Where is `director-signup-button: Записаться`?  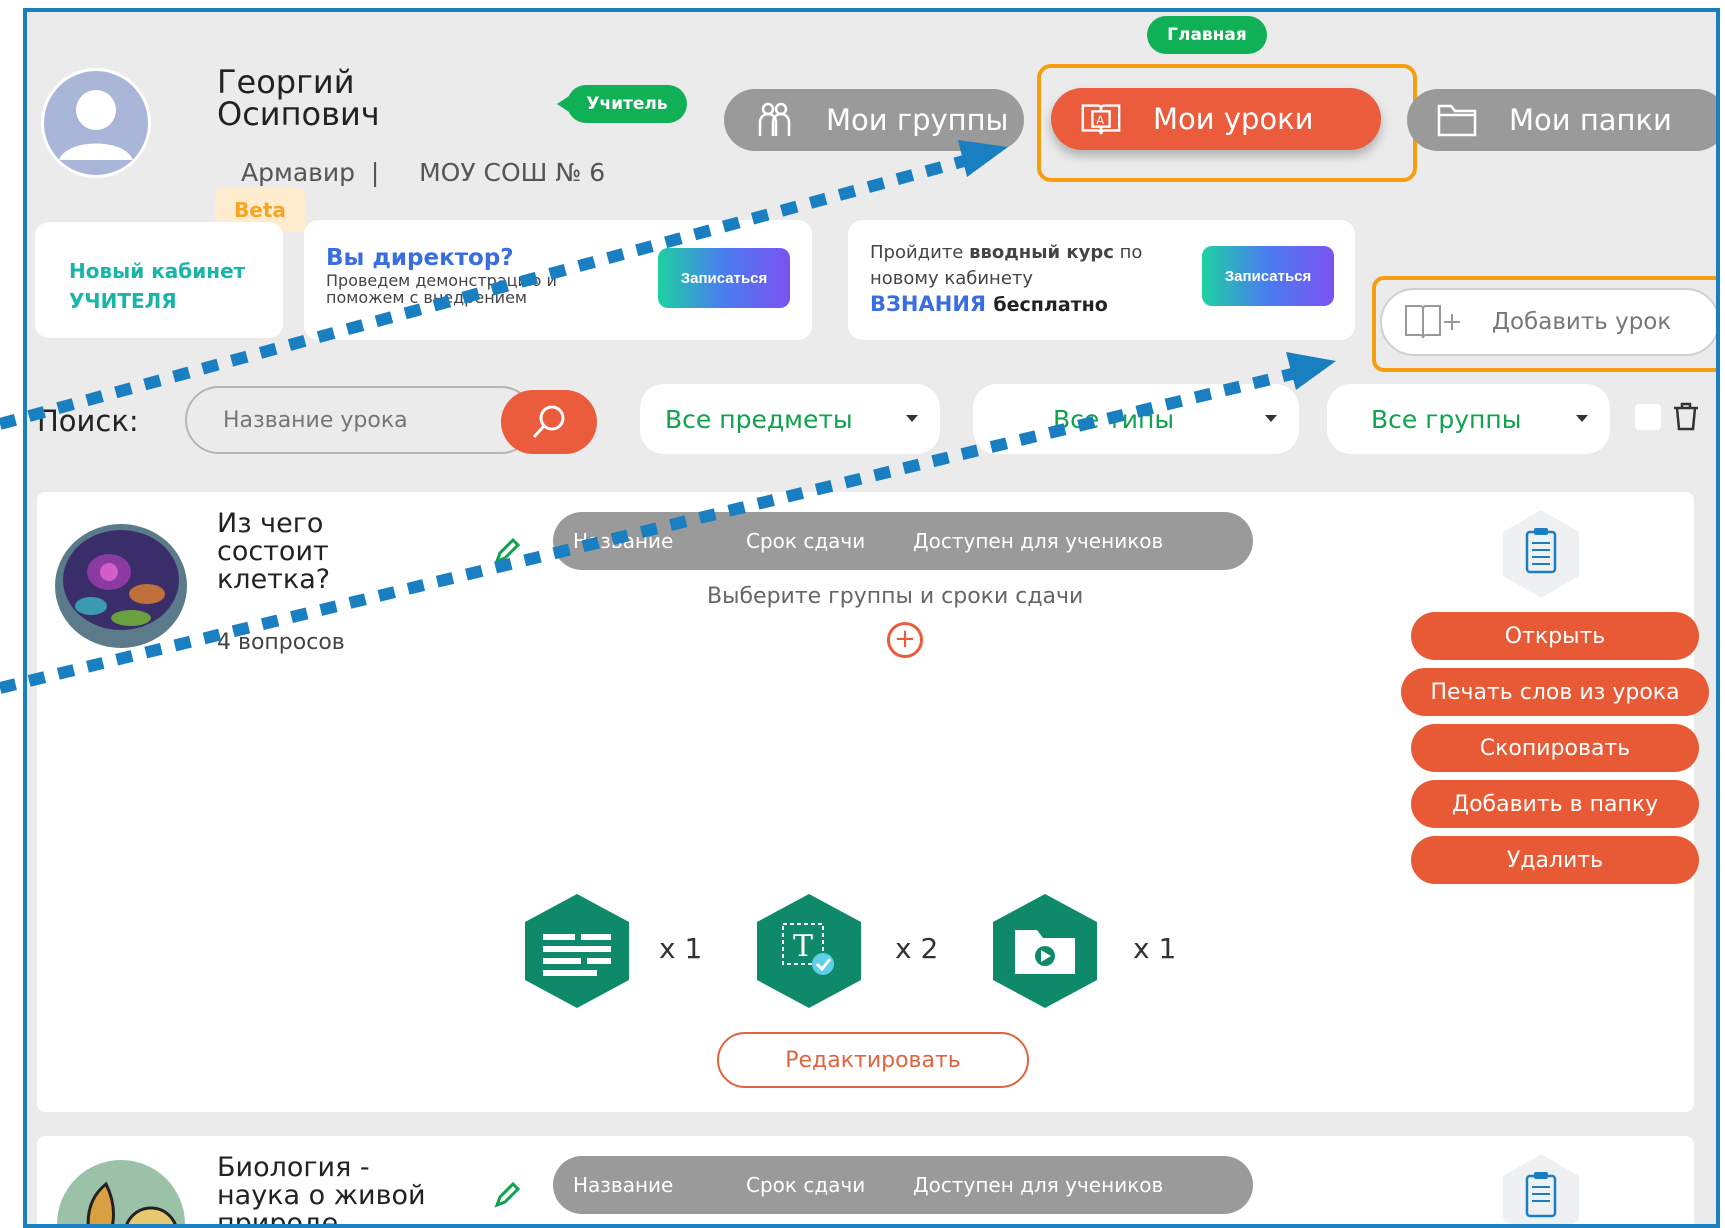 director-signup-button: Записаться is located at coordinates (724, 278).